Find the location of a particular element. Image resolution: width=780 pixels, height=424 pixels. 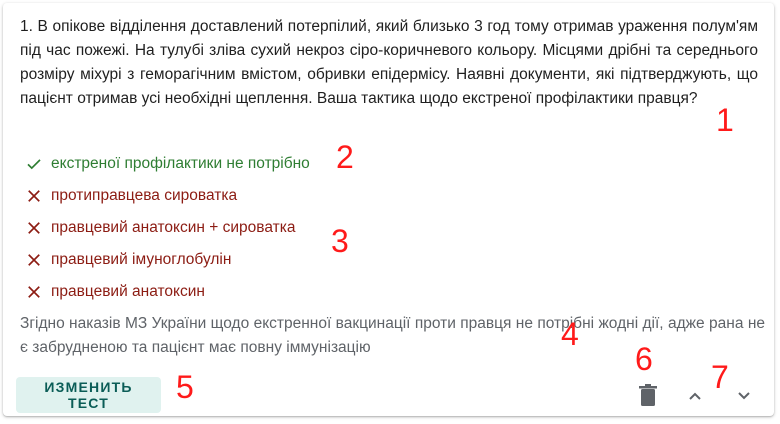

answer-option-1: екстреної профілактики не потрібно is located at coordinates (235, 164).